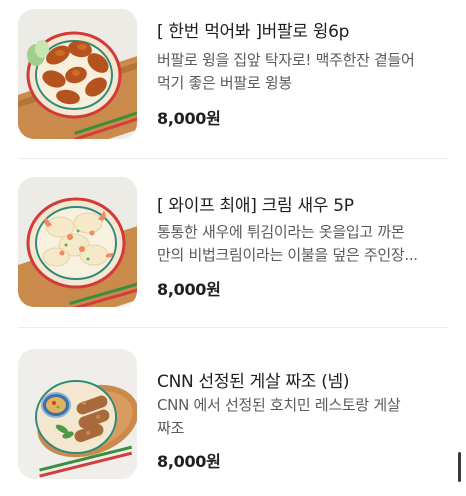  What do you see at coordinates (253, 382) in the screenshot?
I see `menu-item-title: CNN 선정된 게살 짜조 (넴)` at bounding box center [253, 382].